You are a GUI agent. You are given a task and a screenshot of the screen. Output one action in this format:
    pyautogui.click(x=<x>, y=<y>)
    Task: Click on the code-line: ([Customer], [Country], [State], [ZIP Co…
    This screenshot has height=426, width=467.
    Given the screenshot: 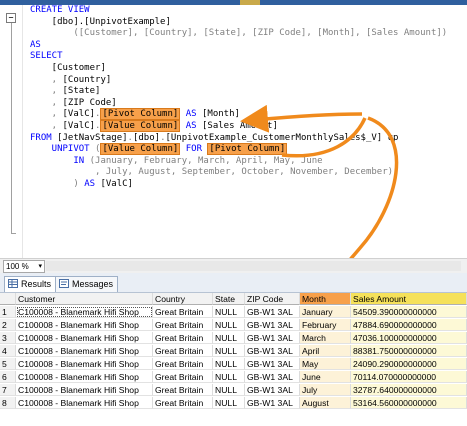 What is the action you would take?
    pyautogui.click(x=238, y=34)
    